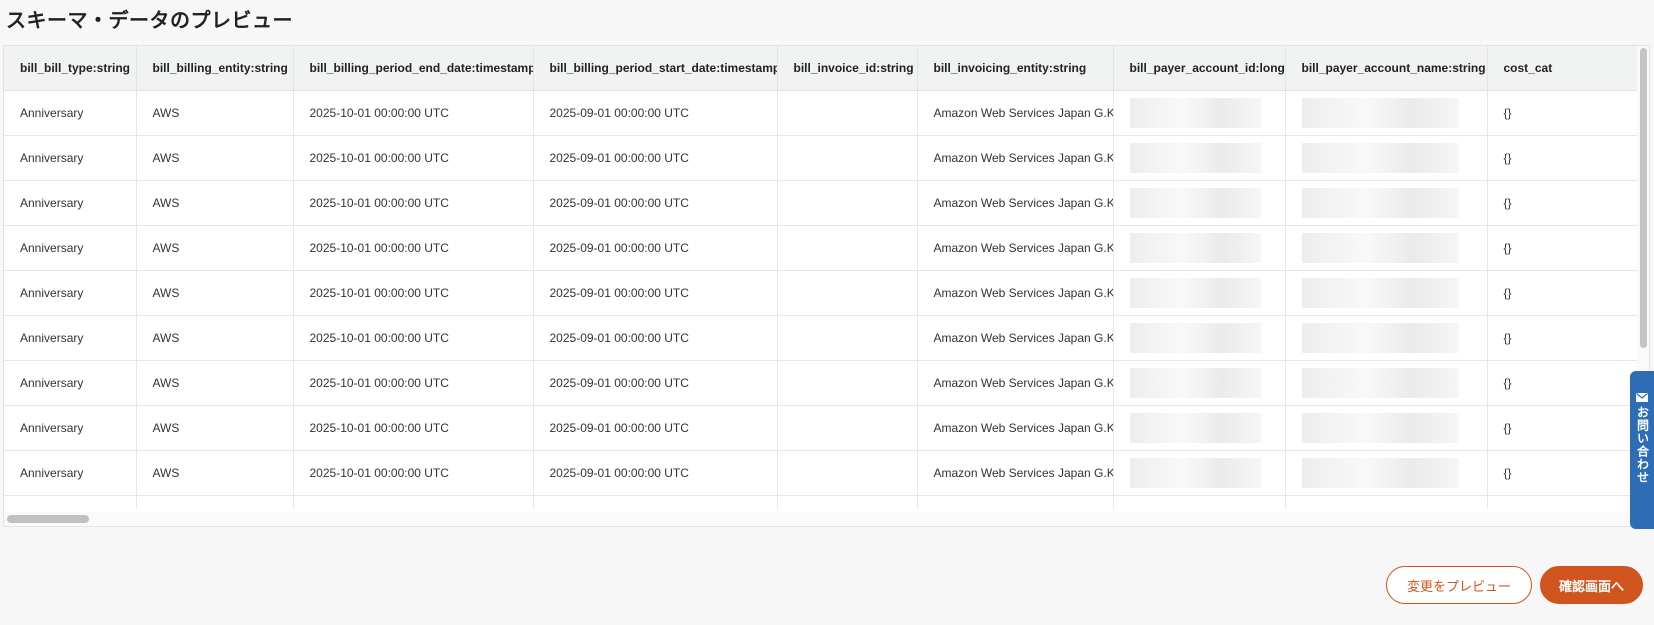 The height and width of the screenshot is (625, 1654). What do you see at coordinates (1459, 585) in the screenshot?
I see `preview-changes-button: 変更をプレビュー` at bounding box center [1459, 585].